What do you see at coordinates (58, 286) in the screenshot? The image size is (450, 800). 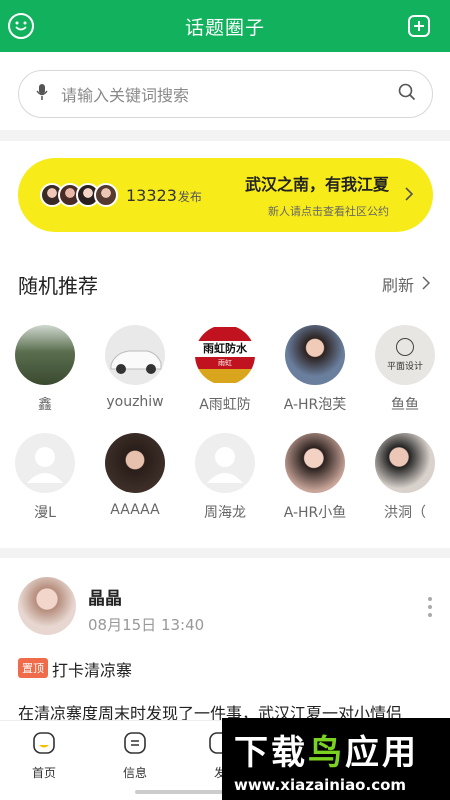 I see `section-title: 随机推荐` at bounding box center [58, 286].